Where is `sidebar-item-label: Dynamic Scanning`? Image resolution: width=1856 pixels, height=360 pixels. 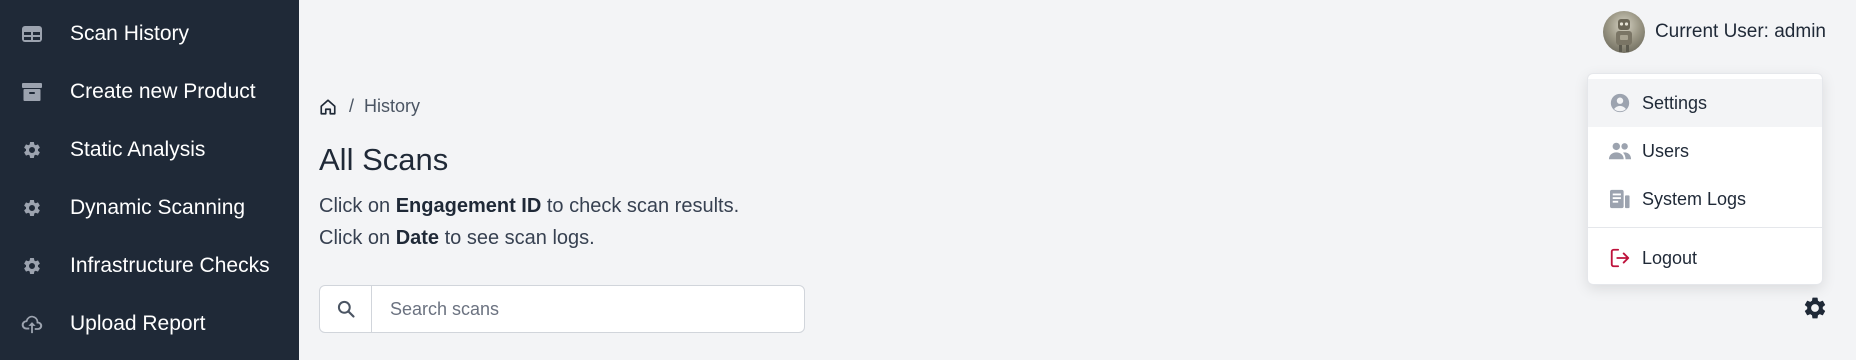
sidebar-item-label: Dynamic Scanning is located at coordinates (158, 207).